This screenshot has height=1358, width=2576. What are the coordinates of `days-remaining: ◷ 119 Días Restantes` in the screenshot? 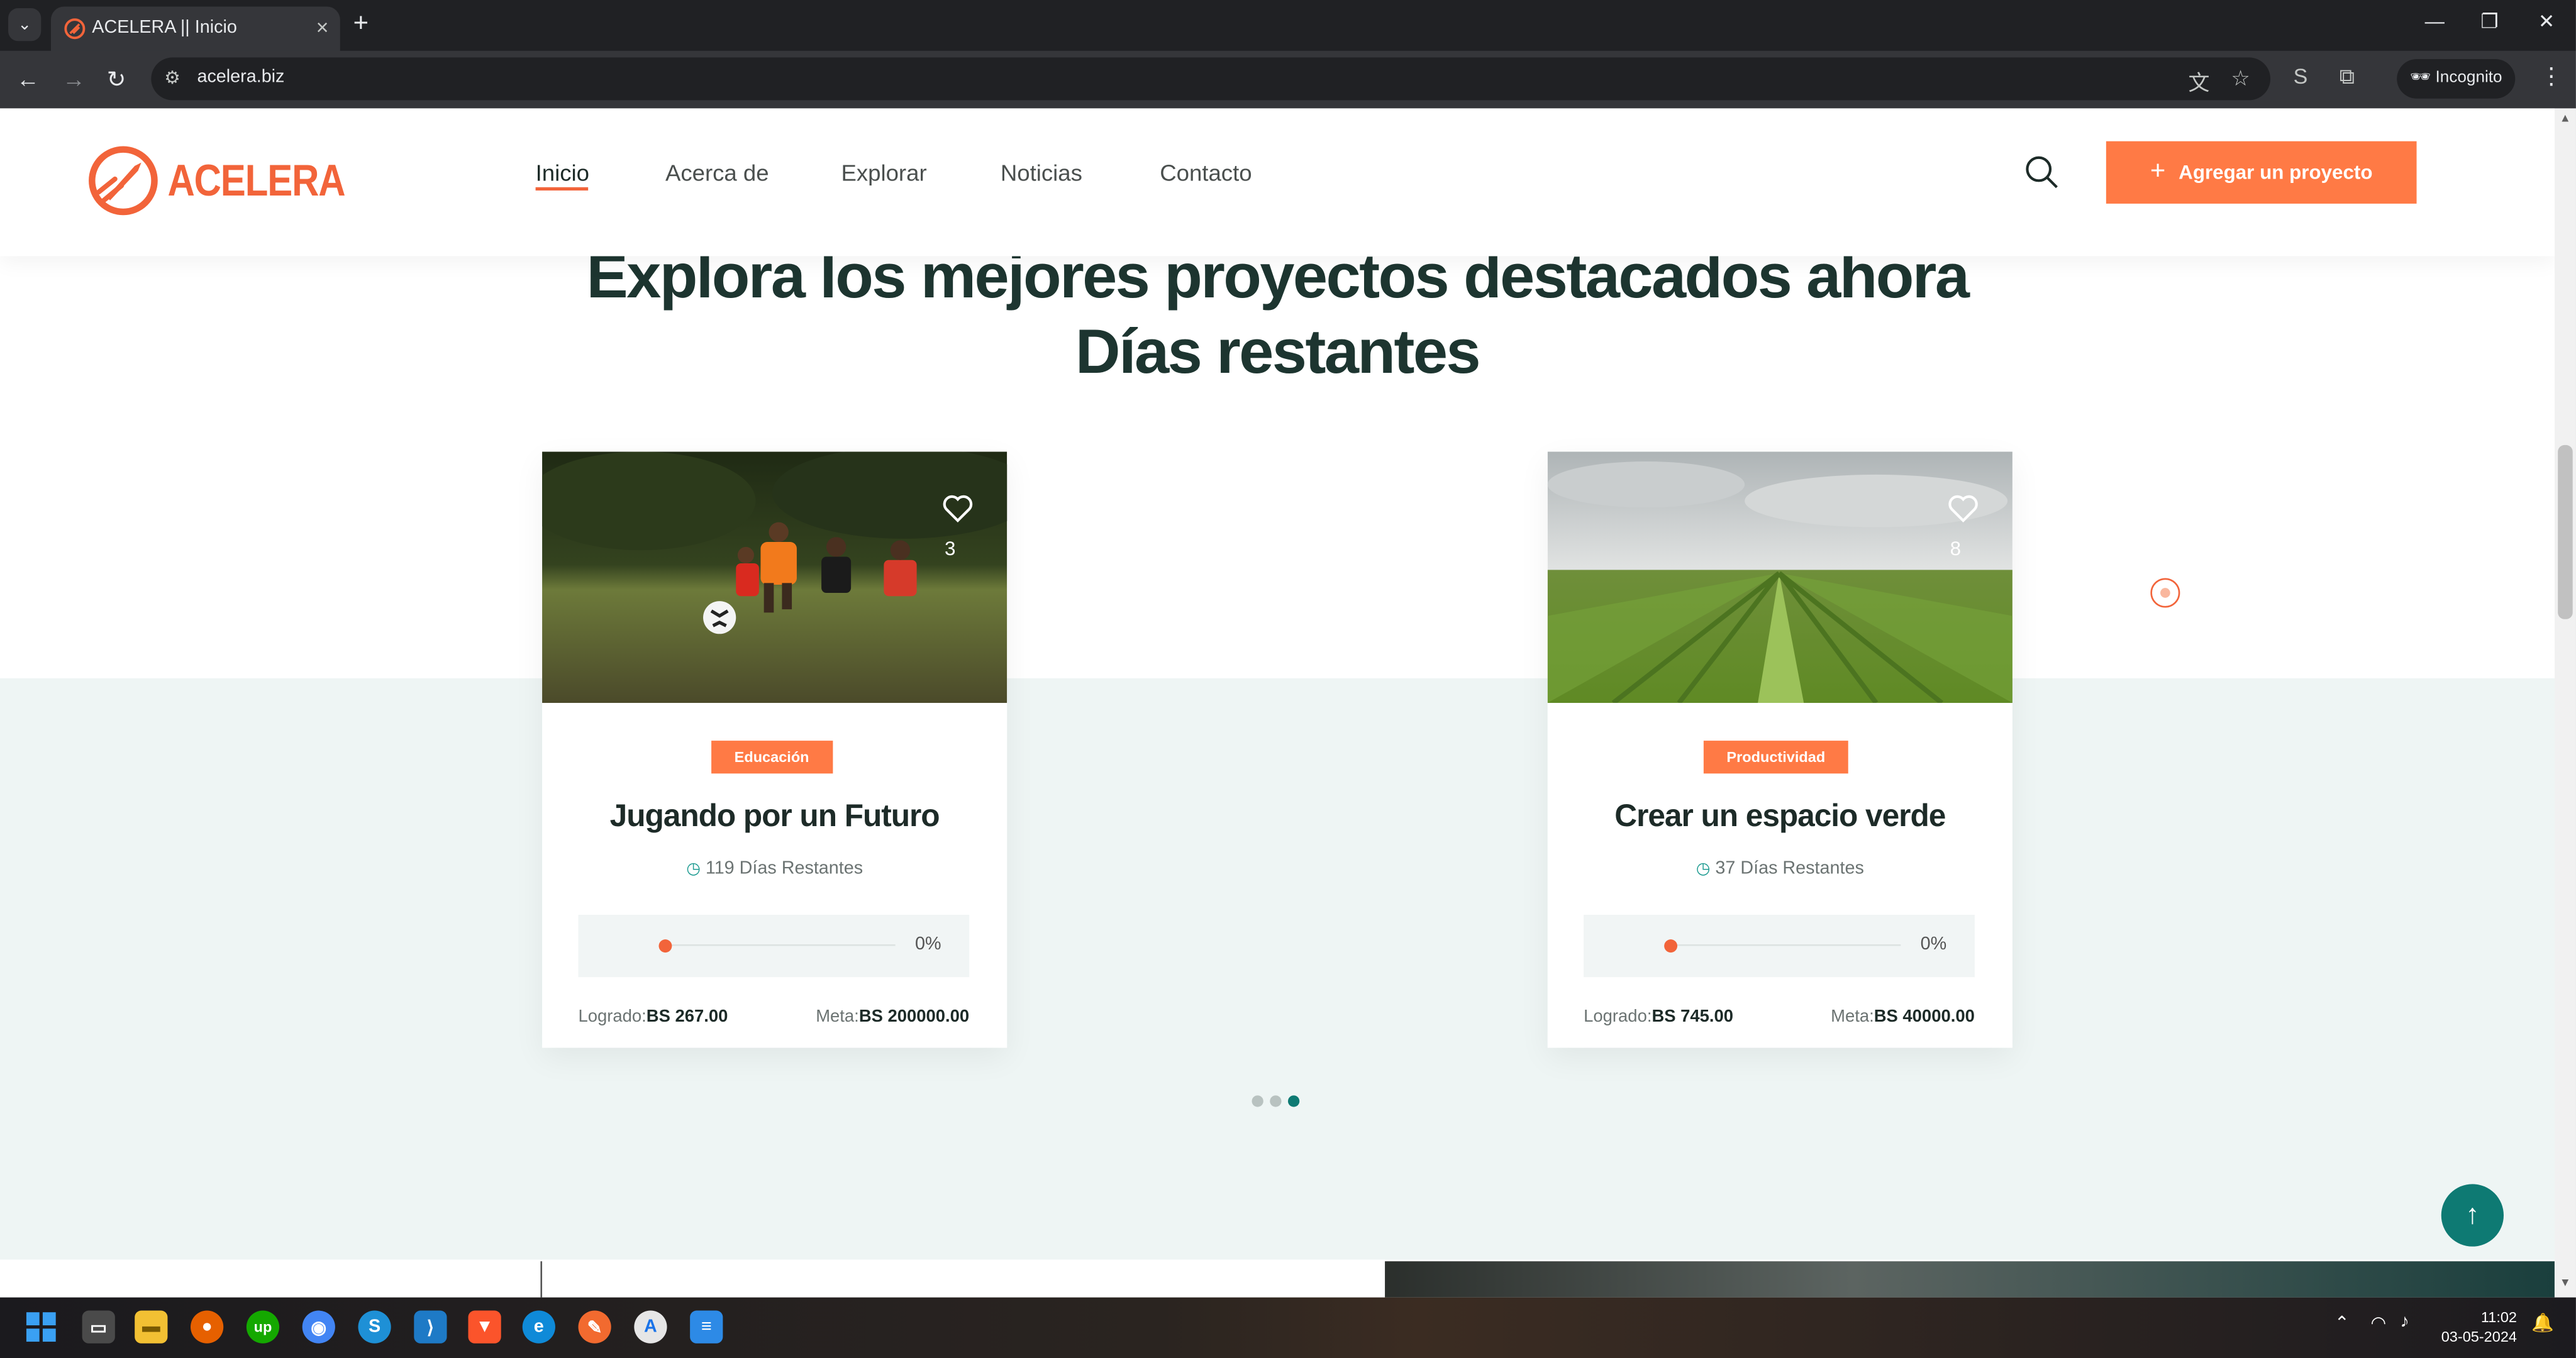 It's located at (774, 868).